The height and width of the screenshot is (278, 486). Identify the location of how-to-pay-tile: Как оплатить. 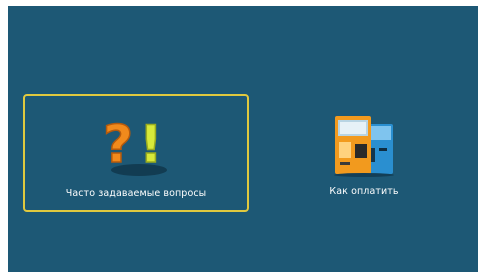
(364, 153).